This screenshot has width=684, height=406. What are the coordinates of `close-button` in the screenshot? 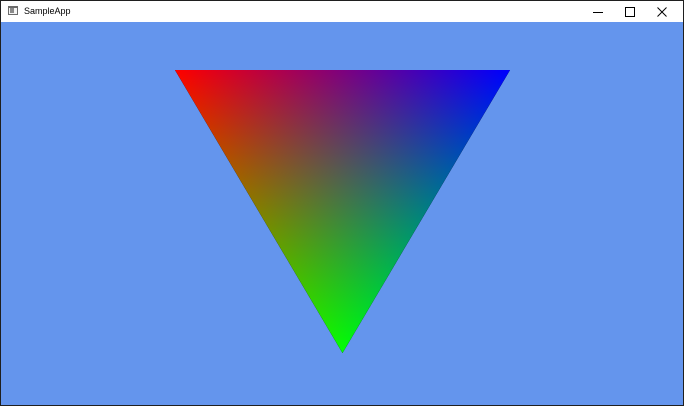 It's located at (662, 11).